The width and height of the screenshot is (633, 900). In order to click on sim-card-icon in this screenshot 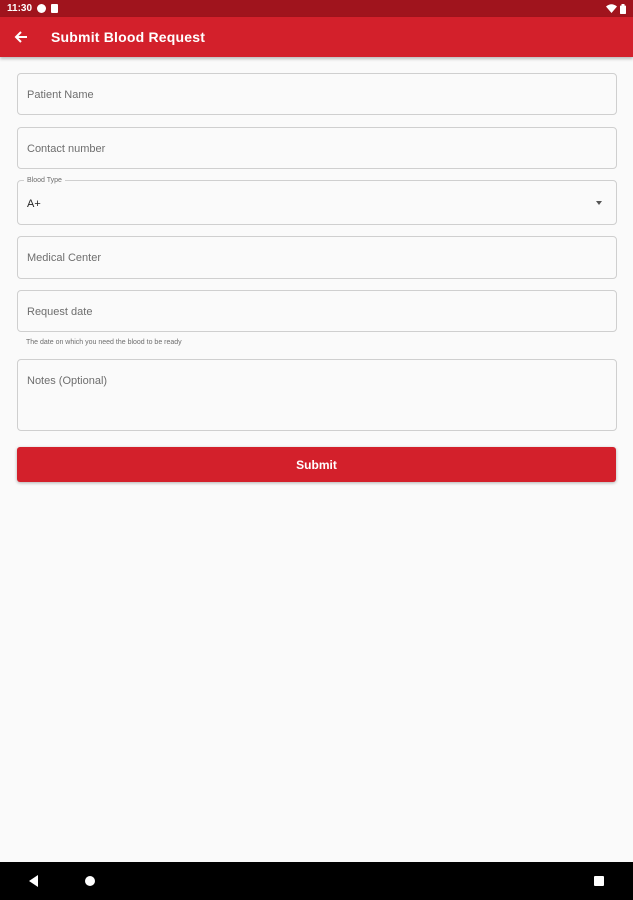, I will do `click(55, 8)`.